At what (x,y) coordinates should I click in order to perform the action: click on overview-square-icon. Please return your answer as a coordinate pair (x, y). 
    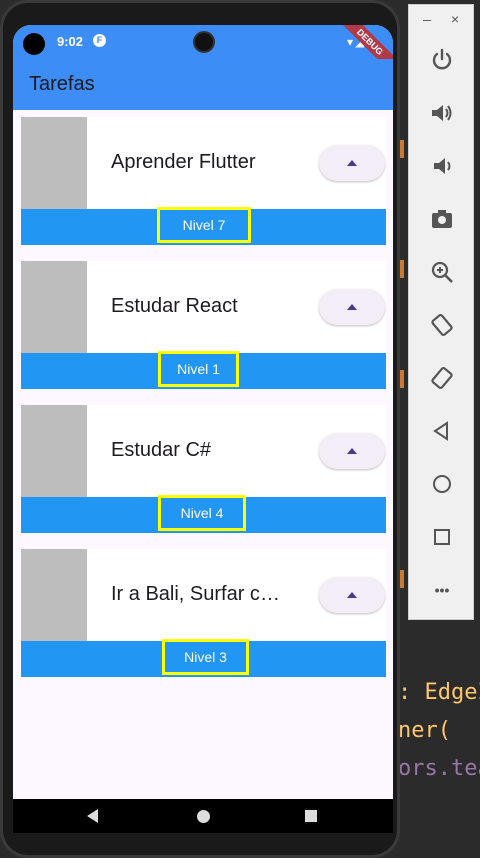
    Looking at the image, I should click on (442, 537).